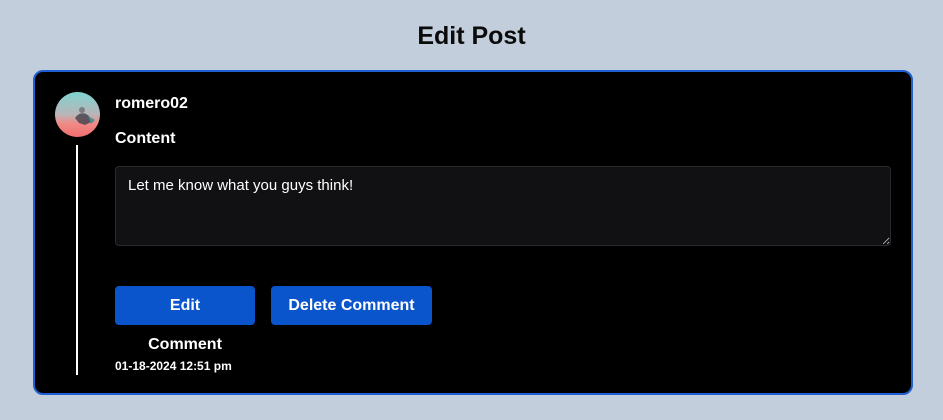 The height and width of the screenshot is (420, 943). I want to click on timestamp: 01-18-2024 12:51 pm, so click(173, 366).